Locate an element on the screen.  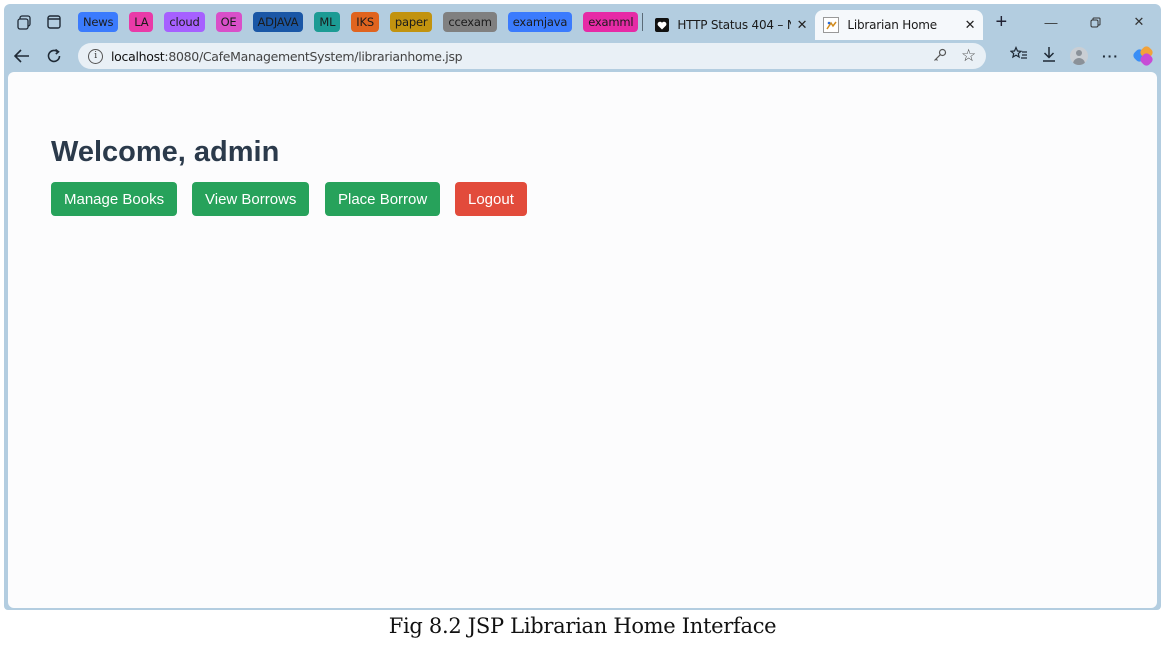
tab-actions-icon is located at coordinates (54, 22).